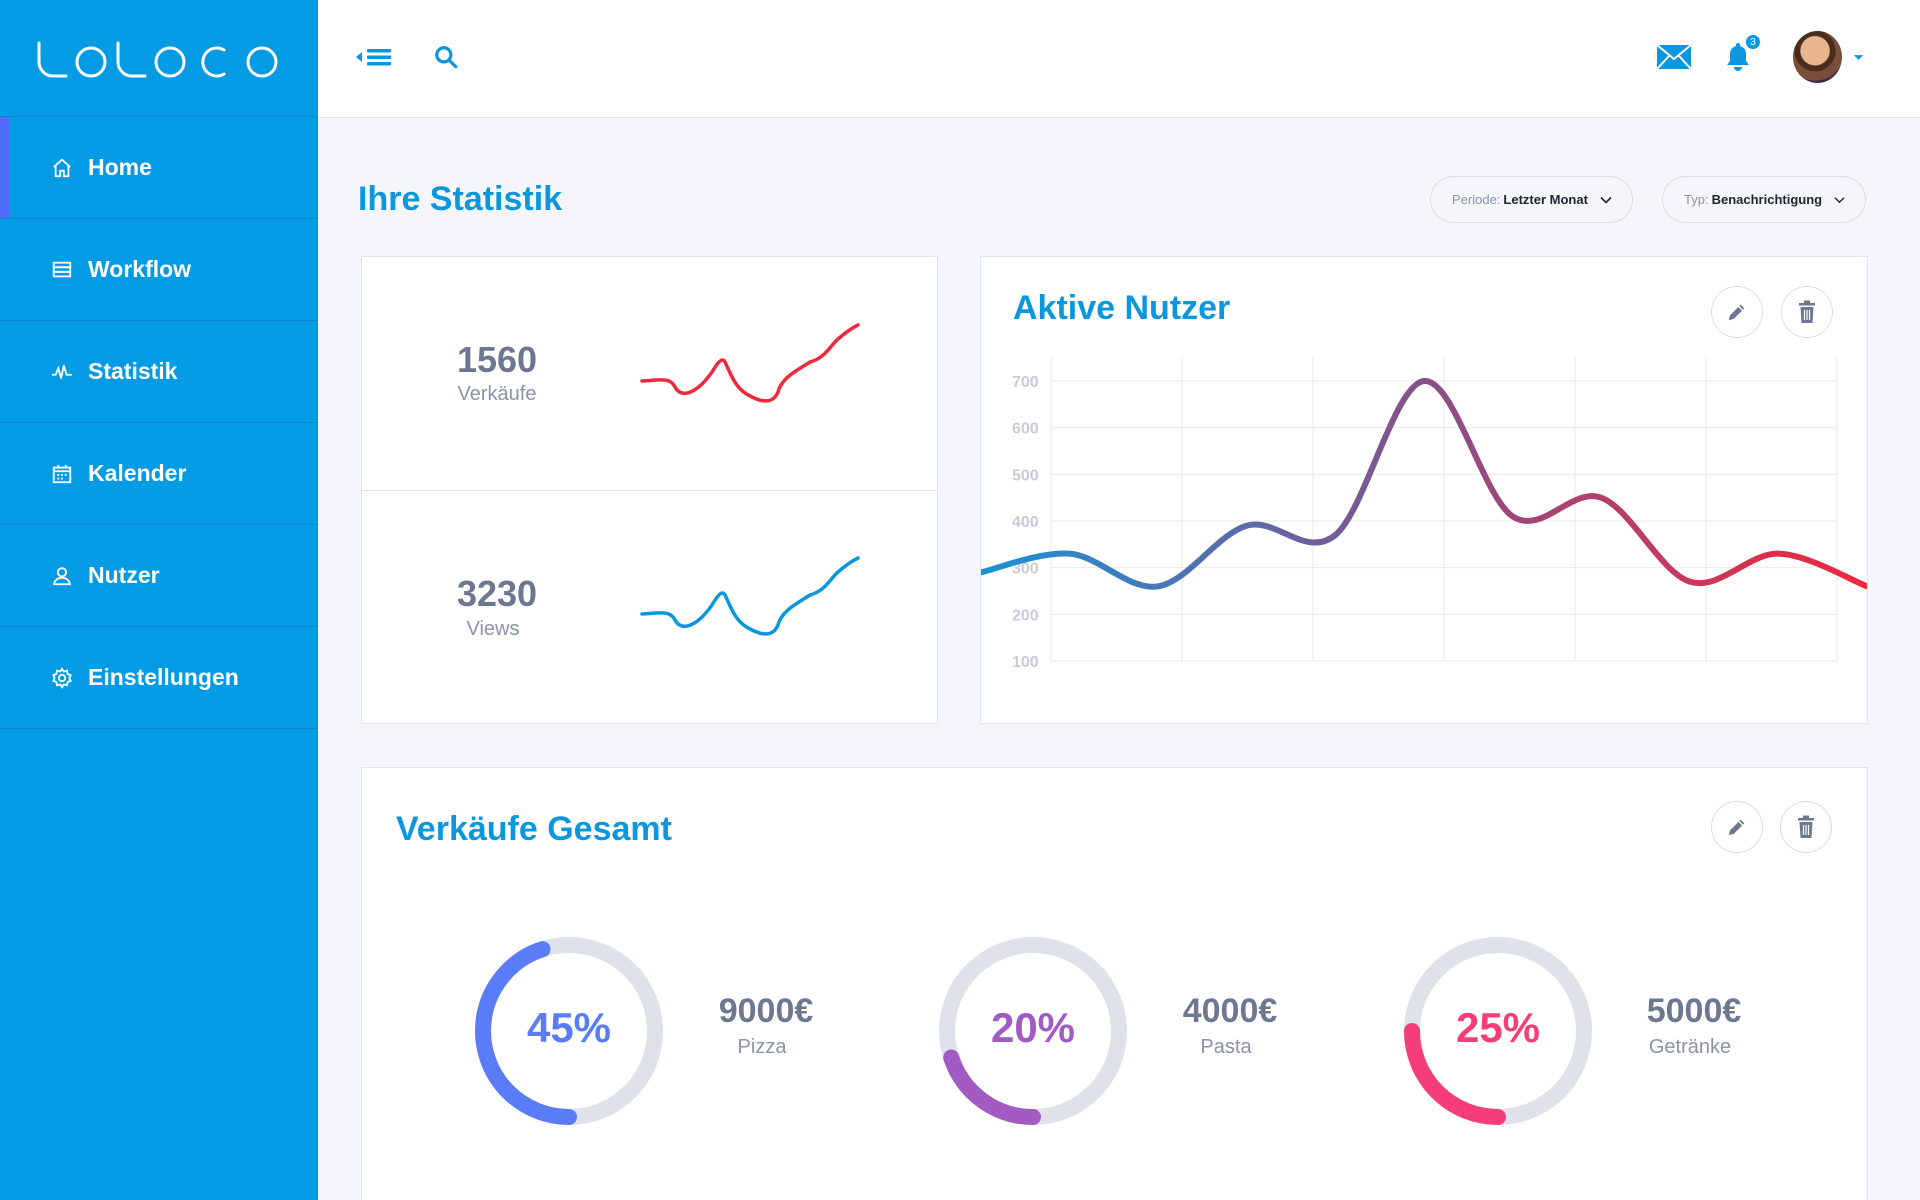 This screenshot has width=1920, height=1200. What do you see at coordinates (62, 168) in the screenshot?
I see `home-icon` at bounding box center [62, 168].